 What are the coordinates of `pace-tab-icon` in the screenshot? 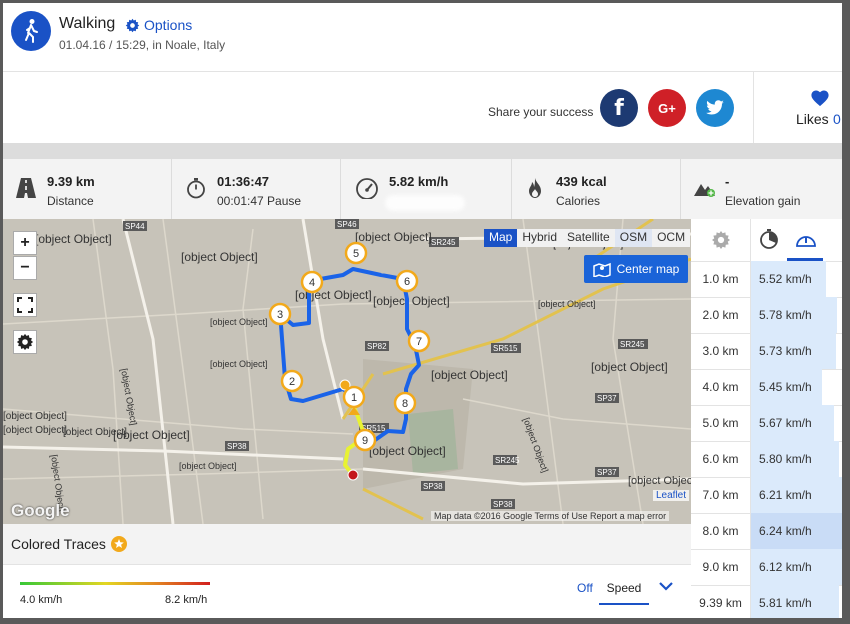 It's located at (769, 239).